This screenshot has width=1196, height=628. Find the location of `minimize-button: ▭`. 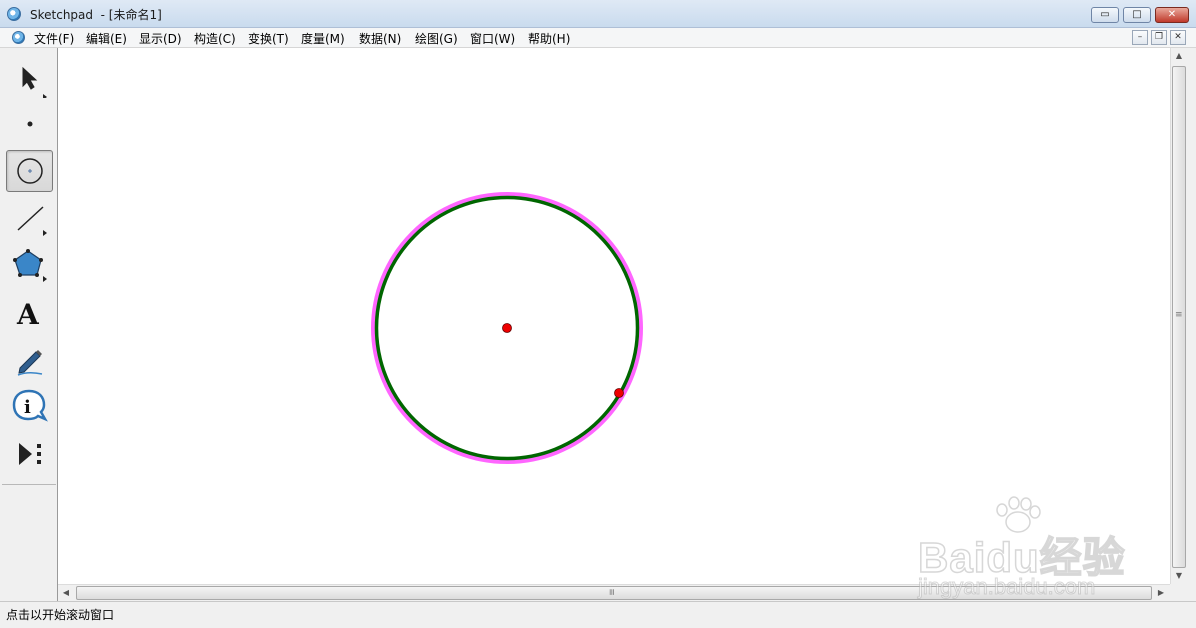

minimize-button: ▭ is located at coordinates (1105, 15).